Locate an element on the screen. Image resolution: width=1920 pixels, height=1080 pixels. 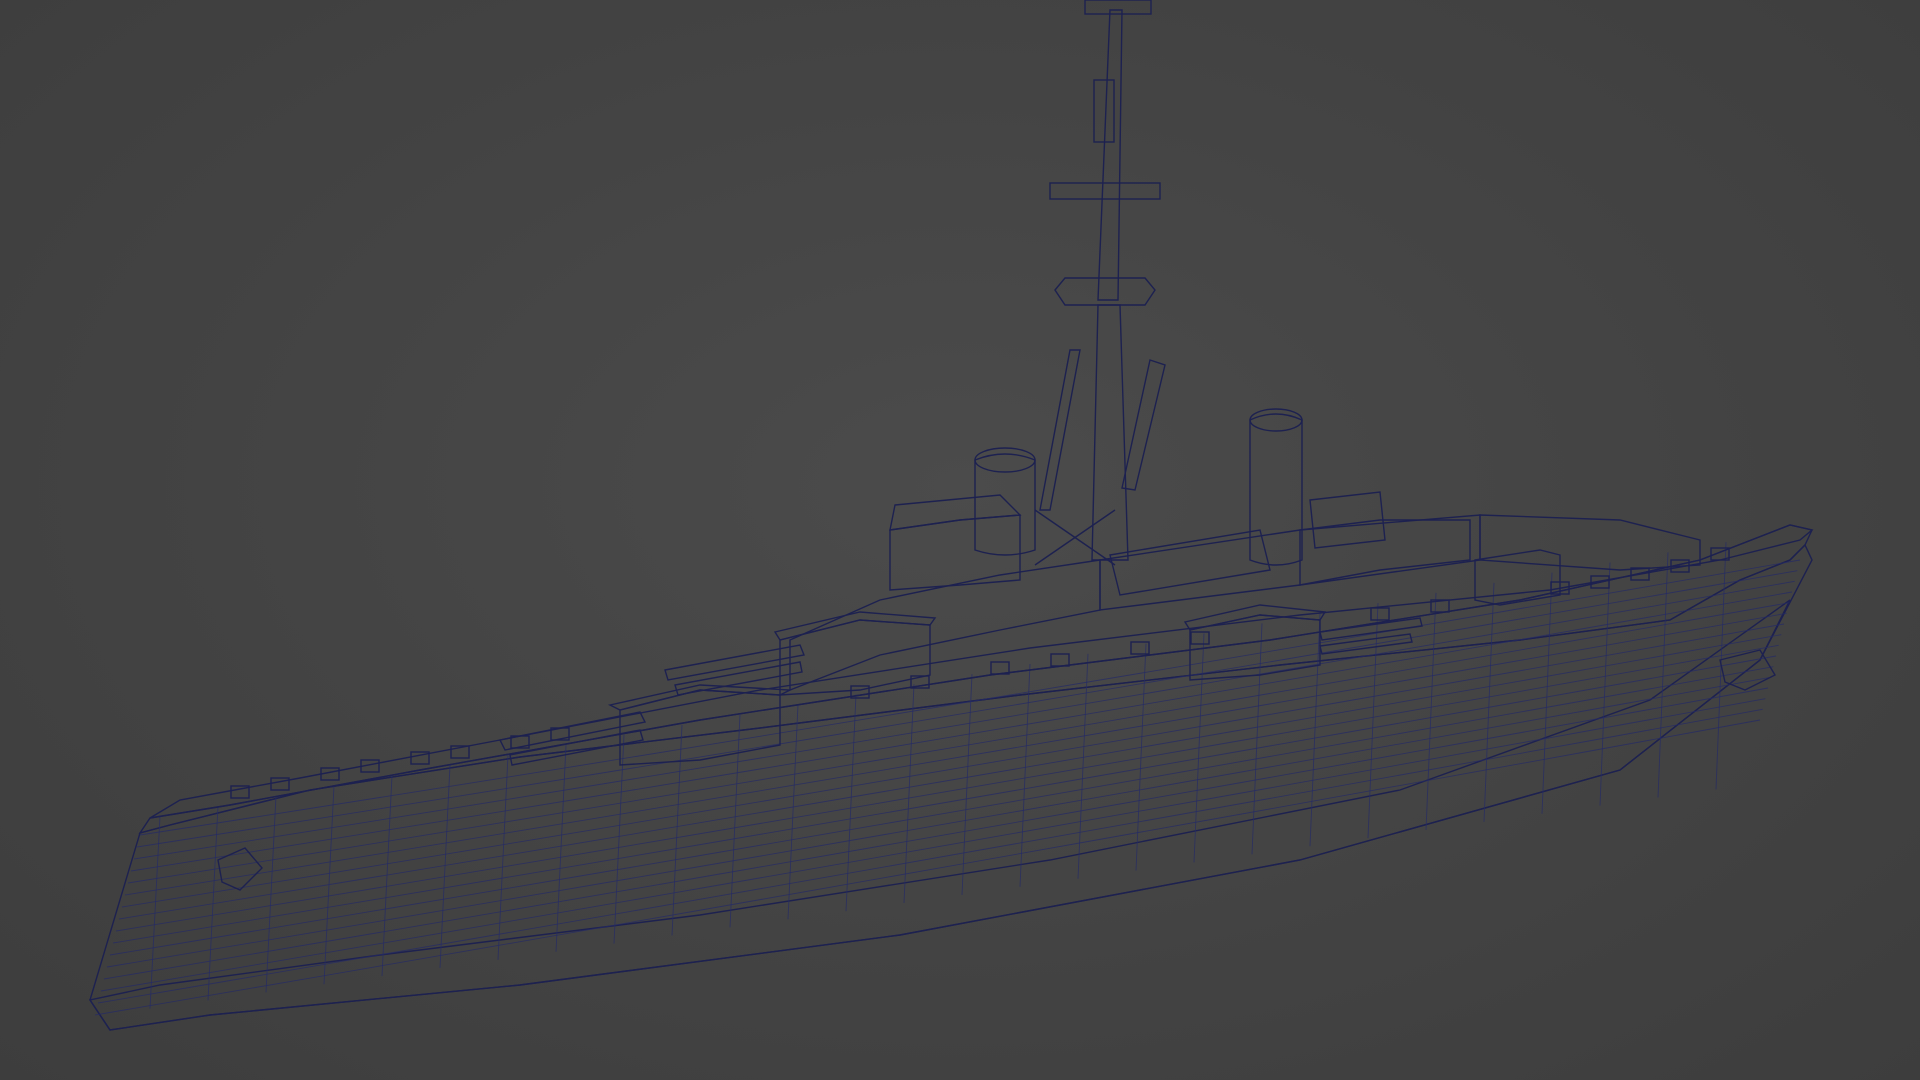
aft-superstructure is located at coordinates (1385, 552).